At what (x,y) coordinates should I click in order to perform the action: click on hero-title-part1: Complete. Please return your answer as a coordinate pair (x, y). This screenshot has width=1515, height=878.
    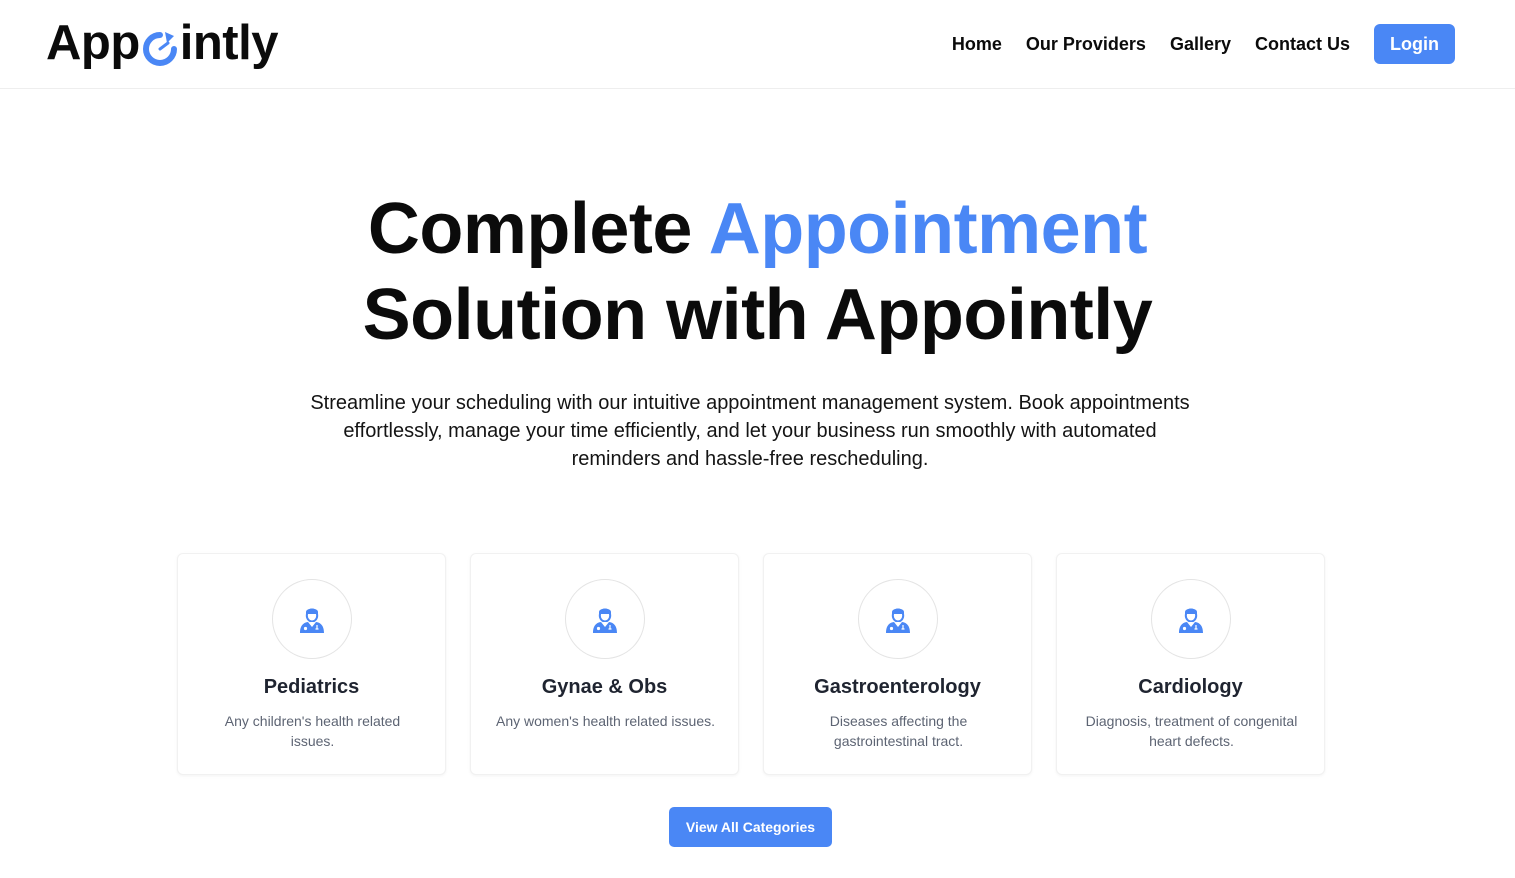
    Looking at the image, I should click on (538, 229).